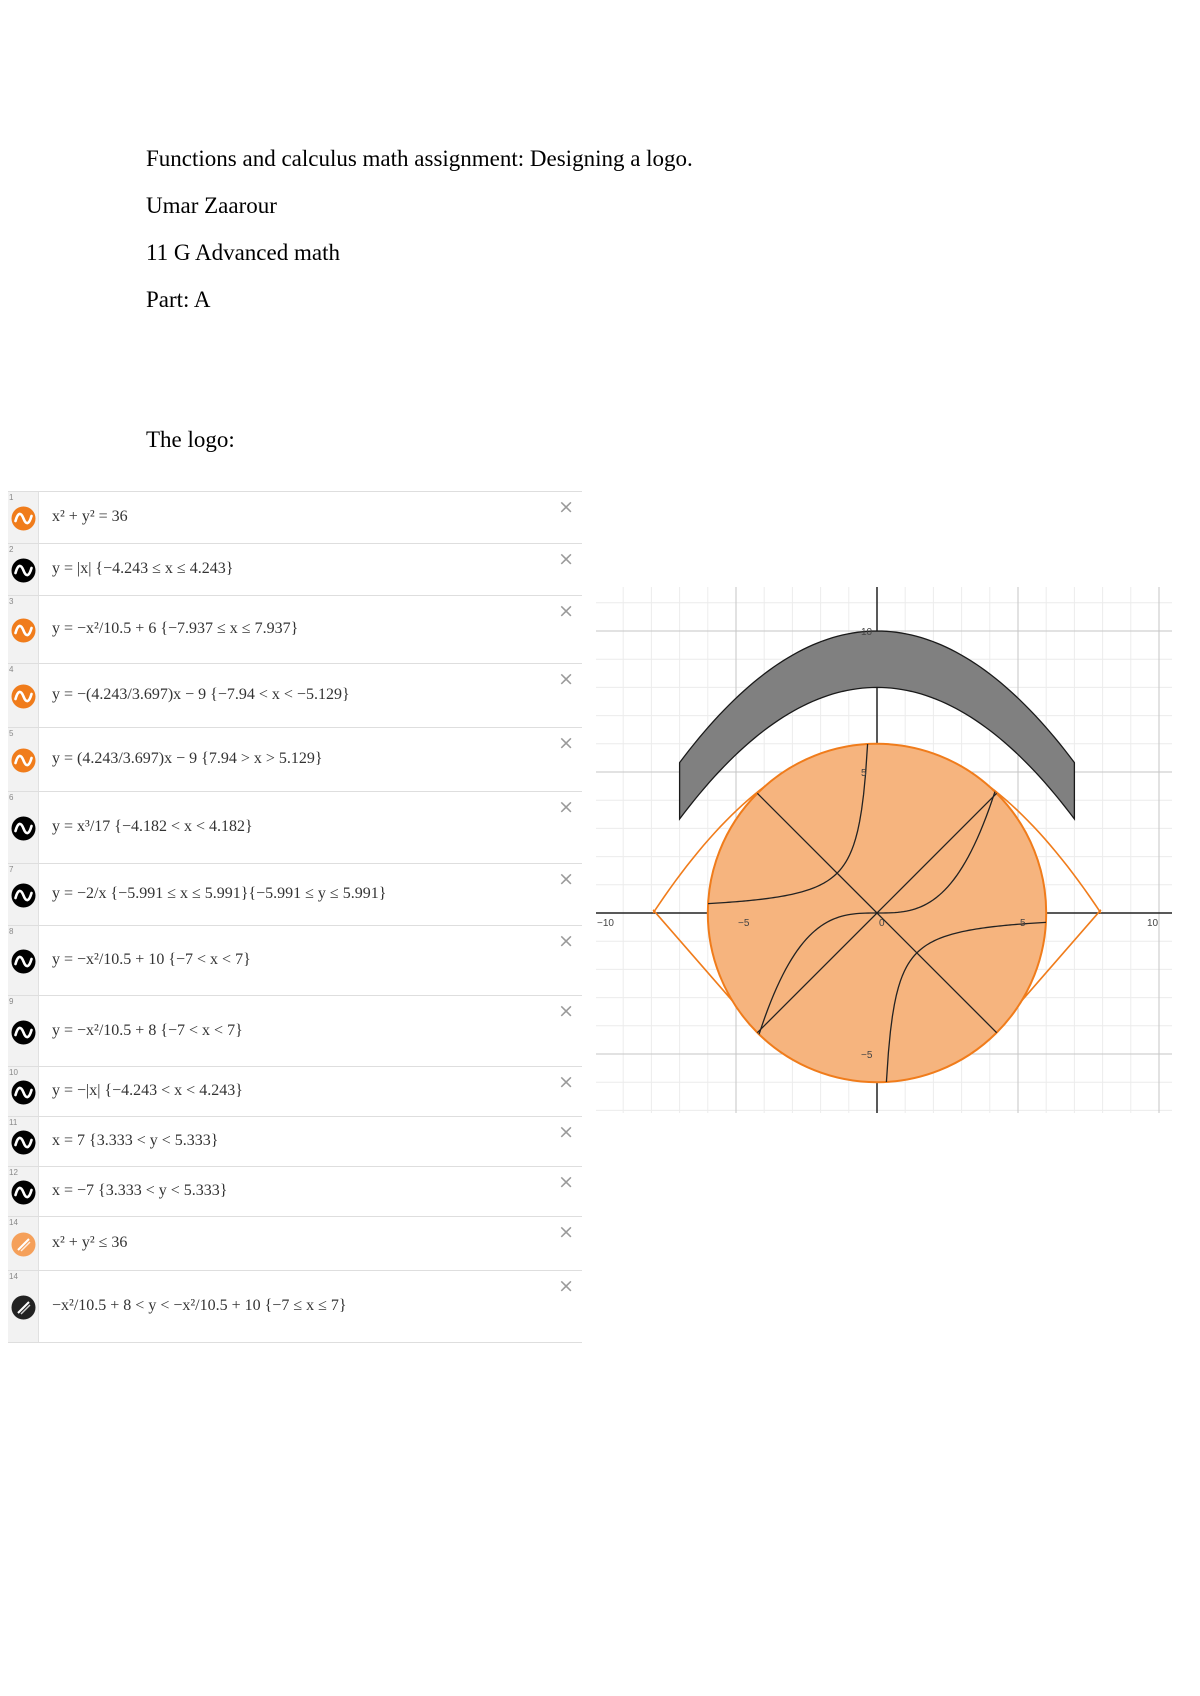 This screenshot has width=1200, height=1696. Describe the element at coordinates (139, 1191) in the screenshot. I see `expression-text: x = −7 {3.333 < y < 5.333}` at that location.